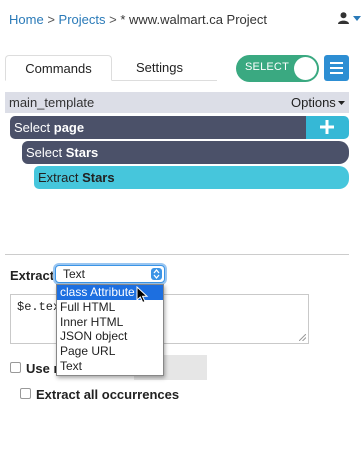 Image resolution: width=363 pixels, height=456 pixels. I want to click on extract-type-value: Text, so click(74, 274).